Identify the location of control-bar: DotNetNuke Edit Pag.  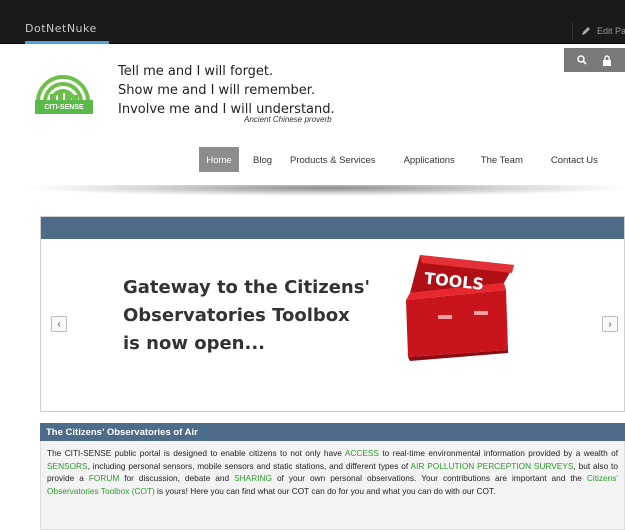
(312, 22).